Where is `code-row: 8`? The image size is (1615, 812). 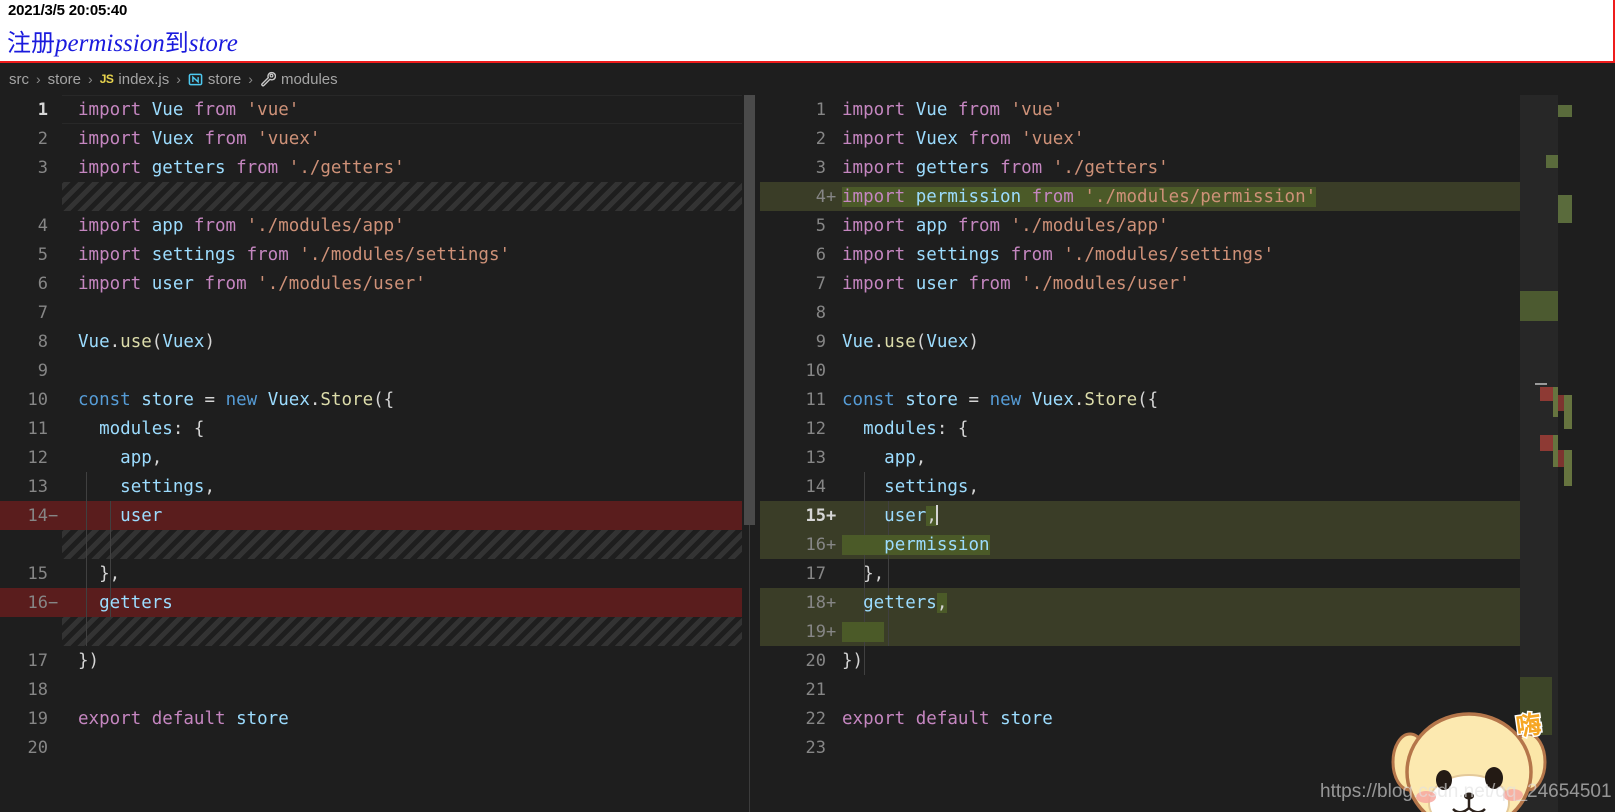 code-row: 8 is located at coordinates (1140, 312).